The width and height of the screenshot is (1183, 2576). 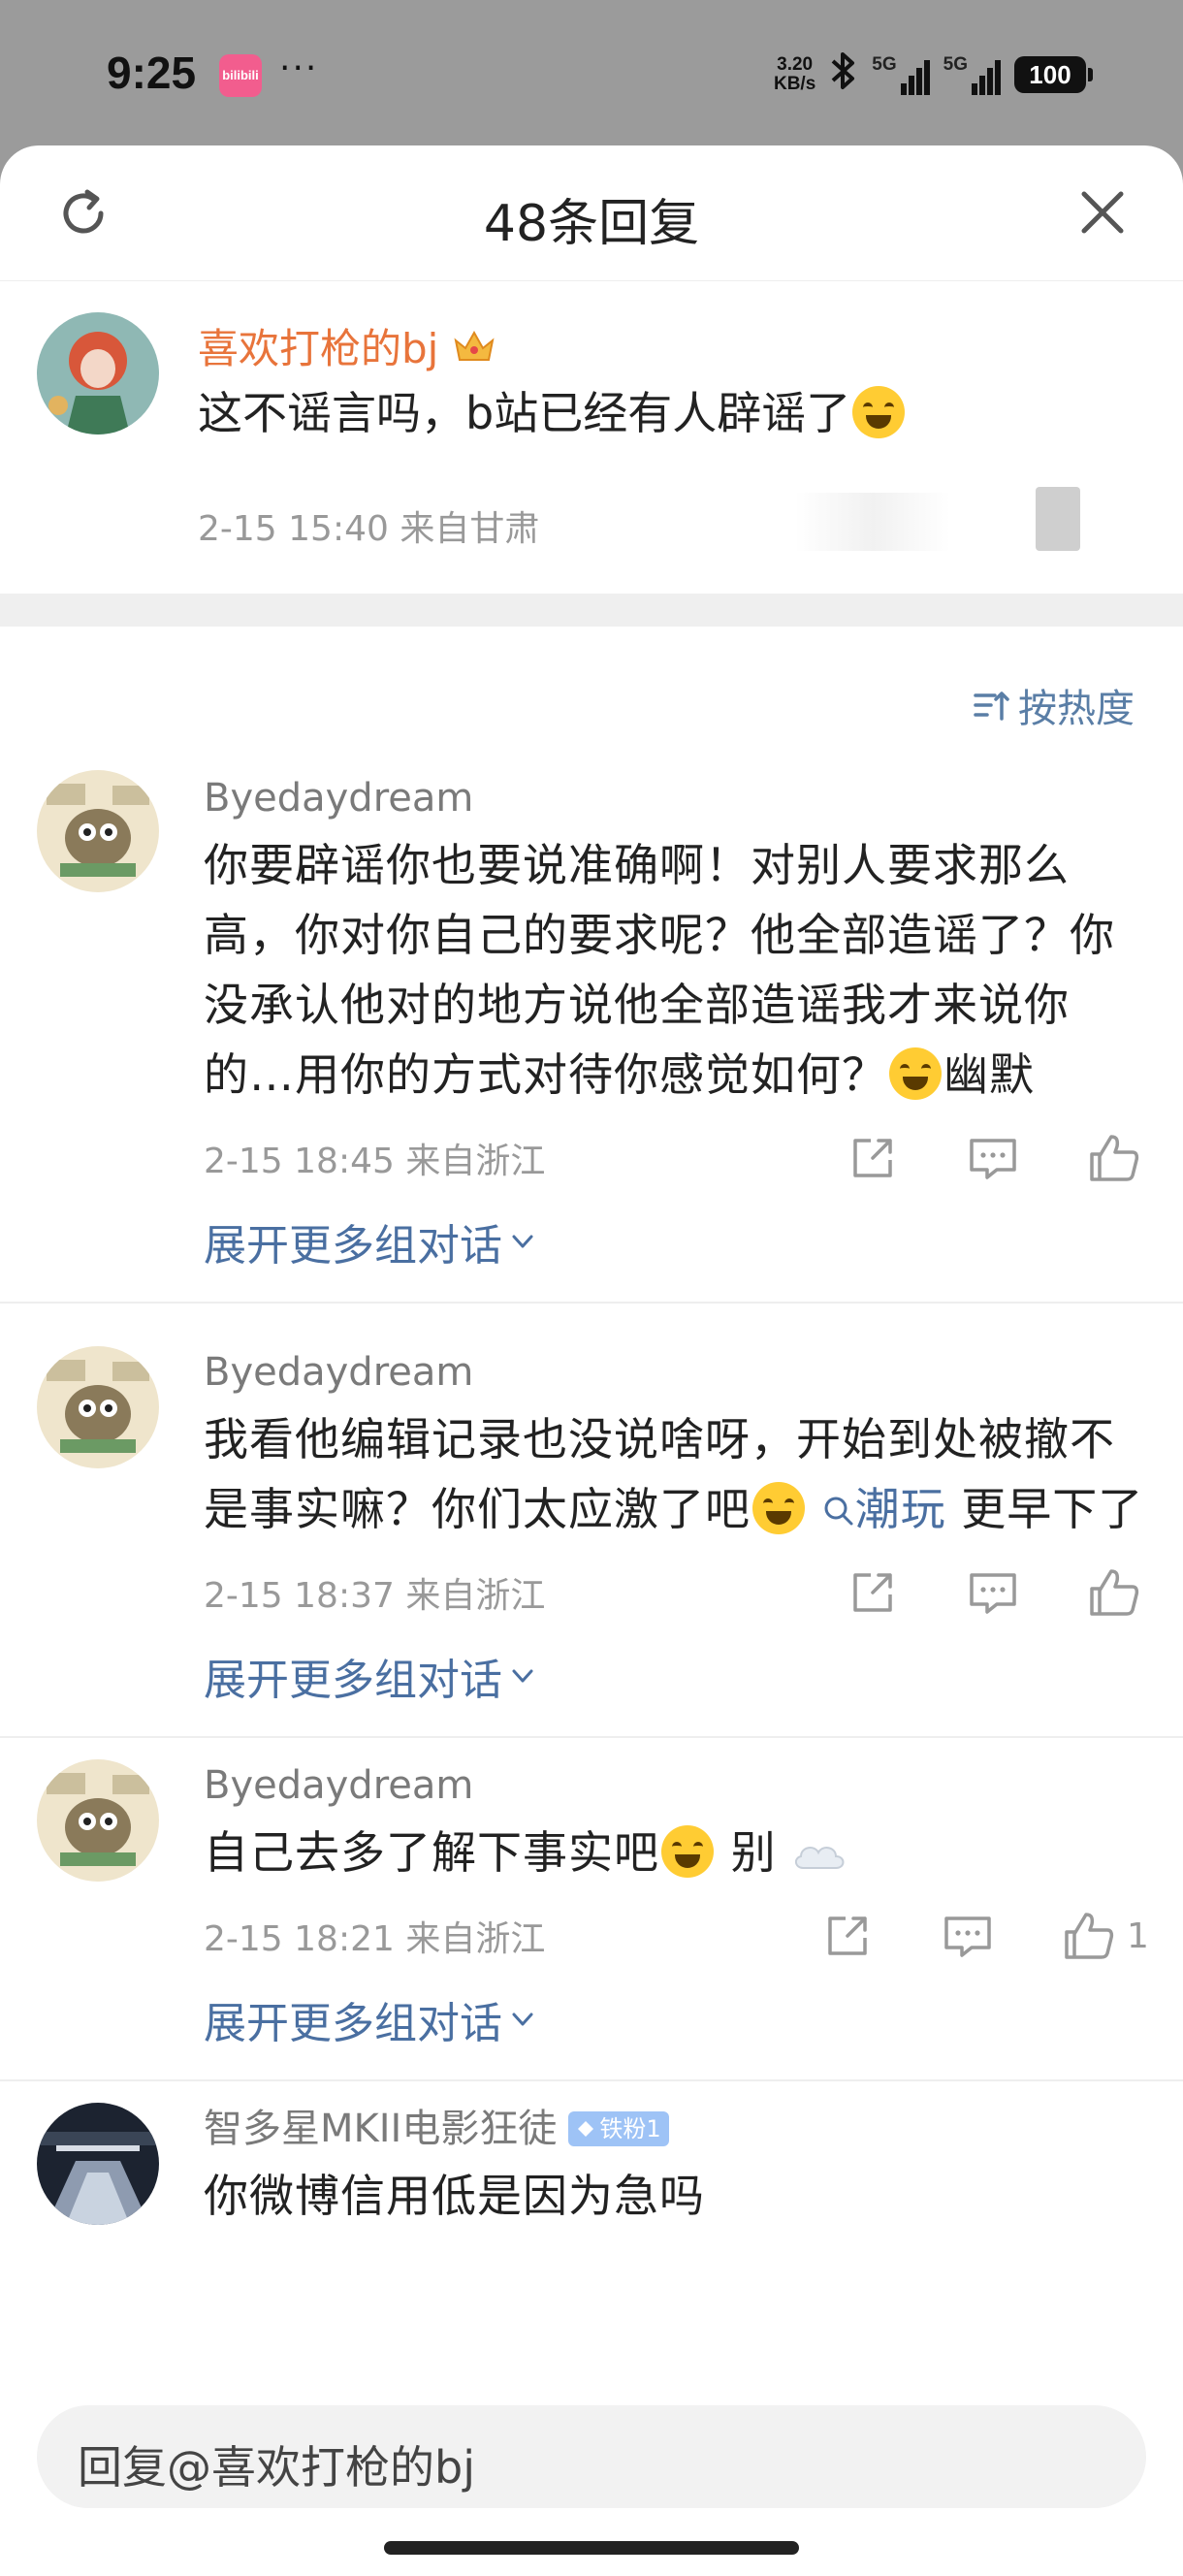 What do you see at coordinates (884, 1509) in the screenshot?
I see `topic-link: 潮玩` at bounding box center [884, 1509].